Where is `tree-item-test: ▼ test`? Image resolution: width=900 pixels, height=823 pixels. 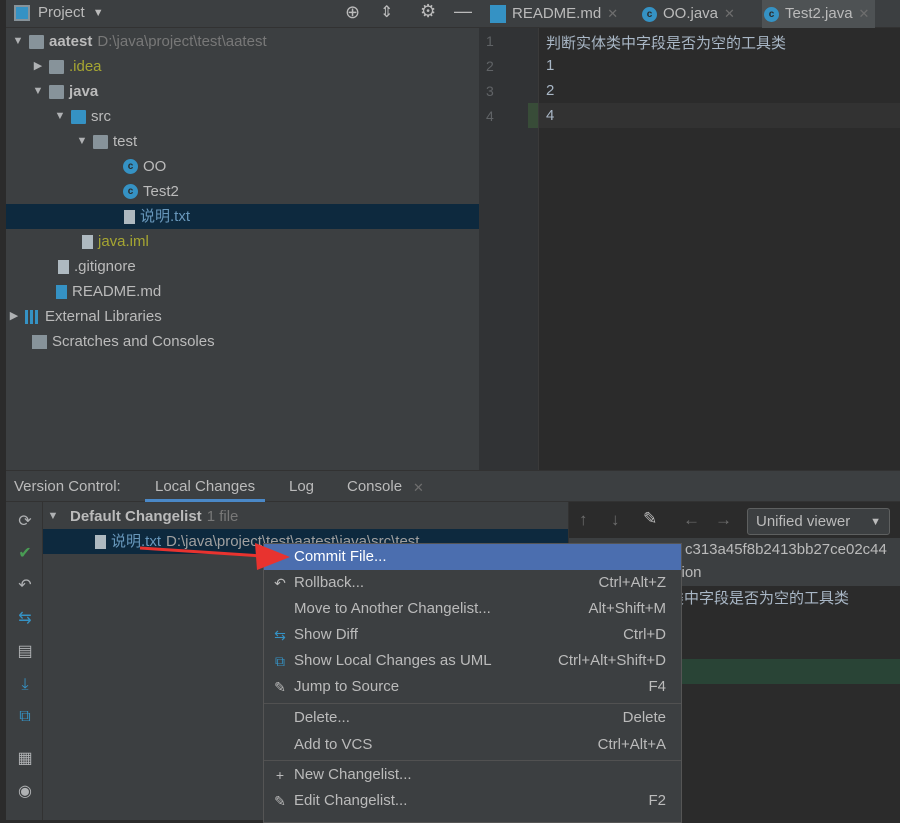 tree-item-test: ▼ test is located at coordinates (107, 141).